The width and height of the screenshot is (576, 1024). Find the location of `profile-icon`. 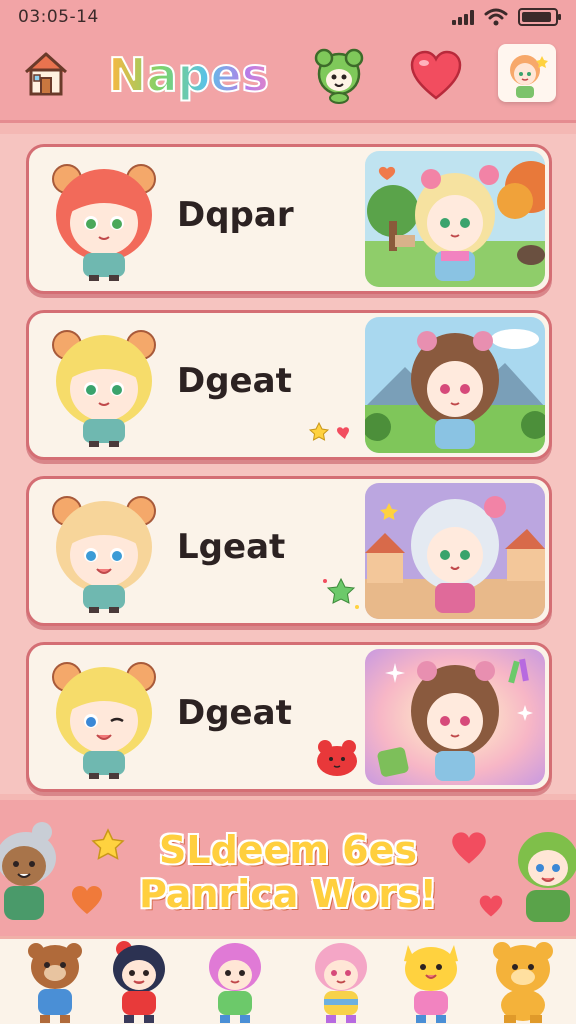

profile-icon is located at coordinates (529, 76).